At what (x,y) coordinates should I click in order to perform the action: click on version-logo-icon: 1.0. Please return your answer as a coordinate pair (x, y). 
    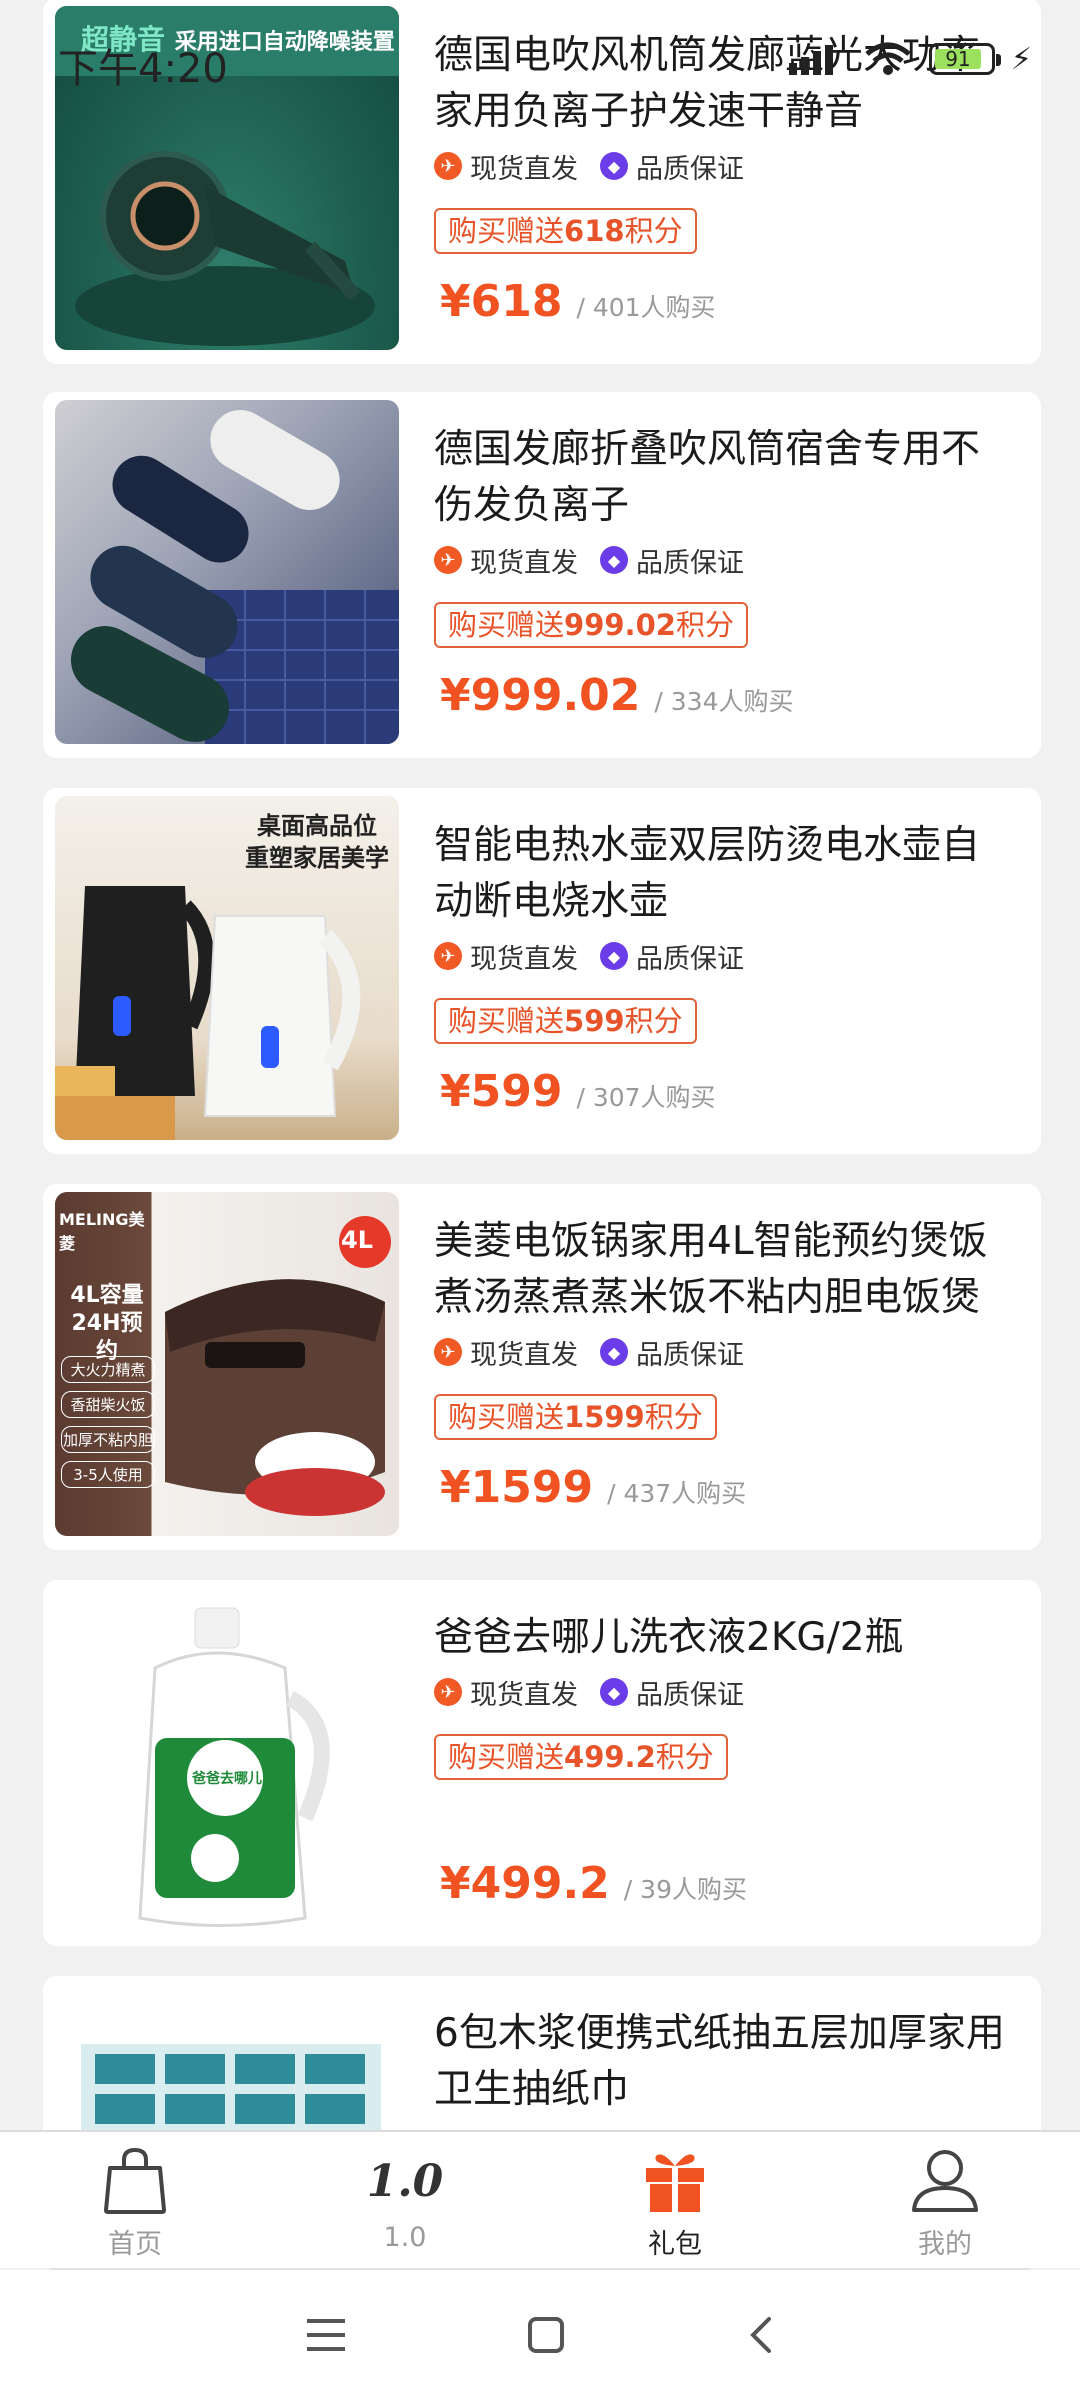
    Looking at the image, I should click on (405, 2181).